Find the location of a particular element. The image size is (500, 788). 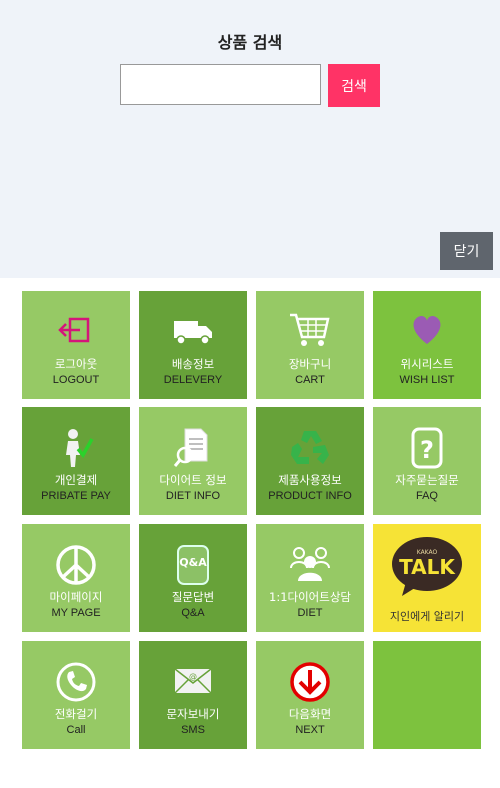

tile-sublabel: Call is located at coordinates (76, 730).